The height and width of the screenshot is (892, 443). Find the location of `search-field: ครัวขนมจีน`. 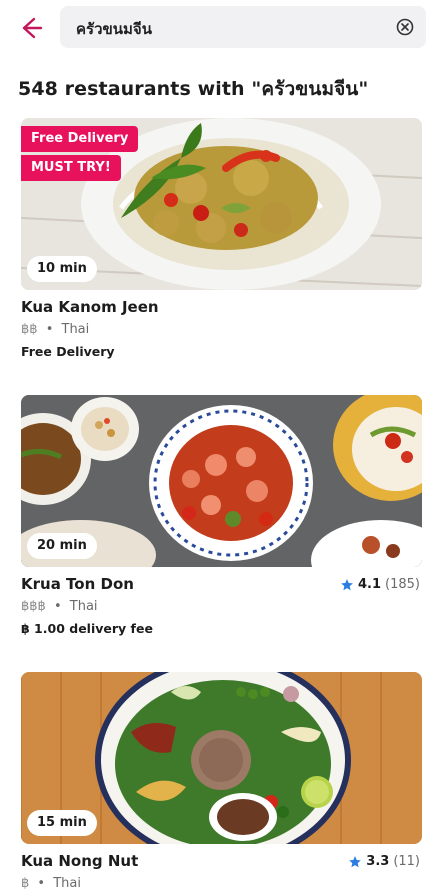

search-field: ครัวขนมจีน is located at coordinates (243, 27).